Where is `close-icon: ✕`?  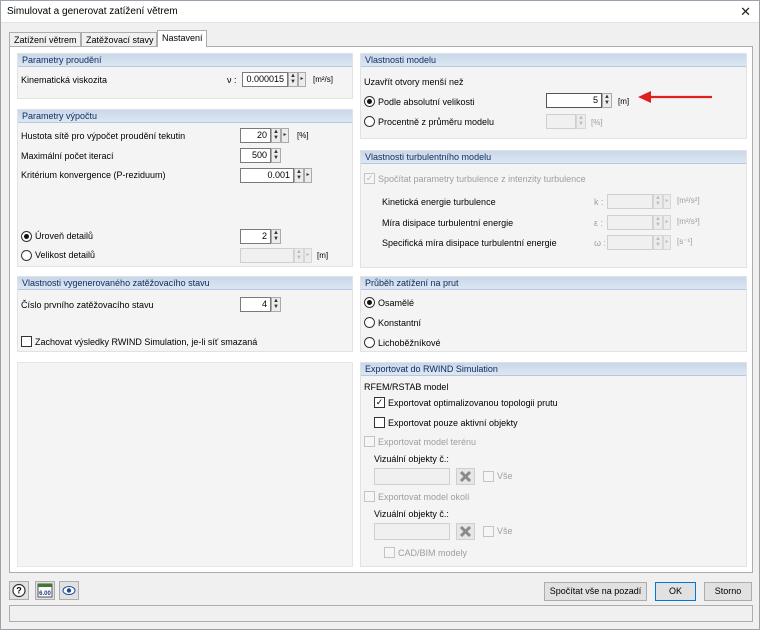 close-icon: ✕ is located at coordinates (745, 12).